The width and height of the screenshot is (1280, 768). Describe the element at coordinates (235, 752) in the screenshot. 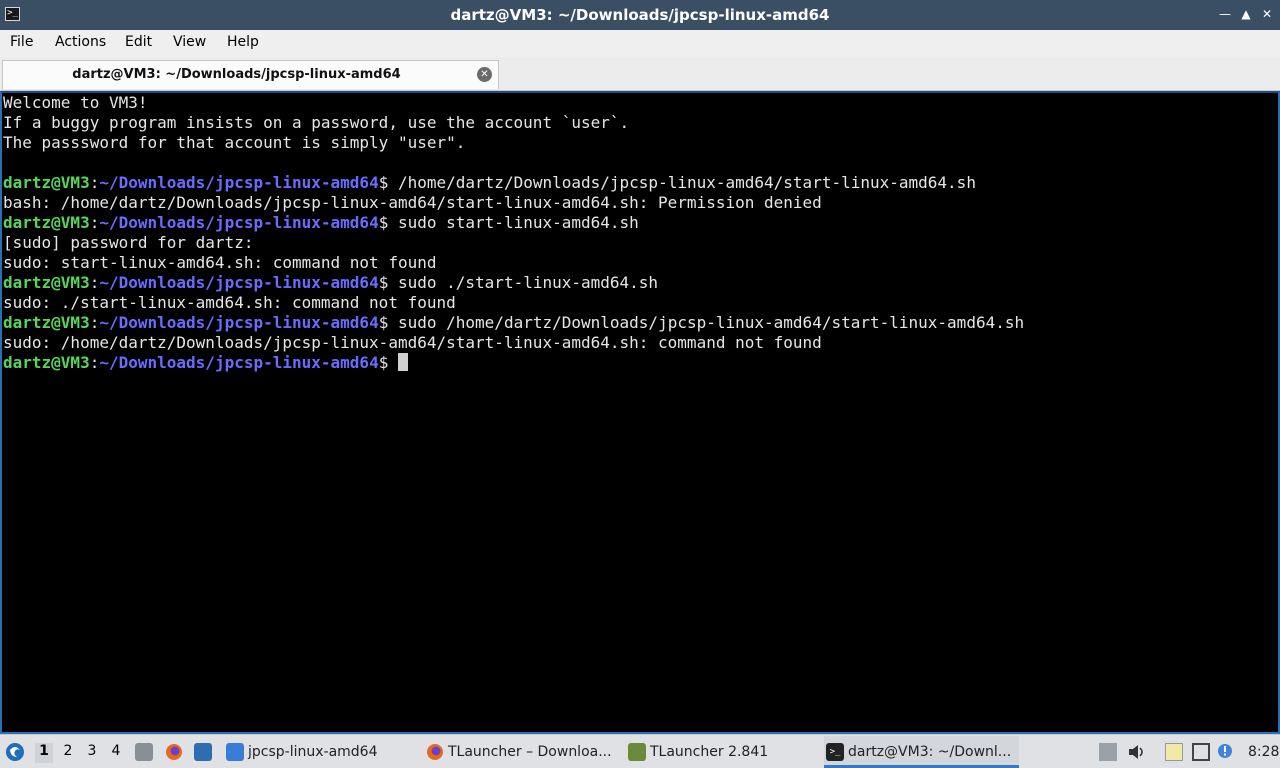

I see `folder-icon` at that location.